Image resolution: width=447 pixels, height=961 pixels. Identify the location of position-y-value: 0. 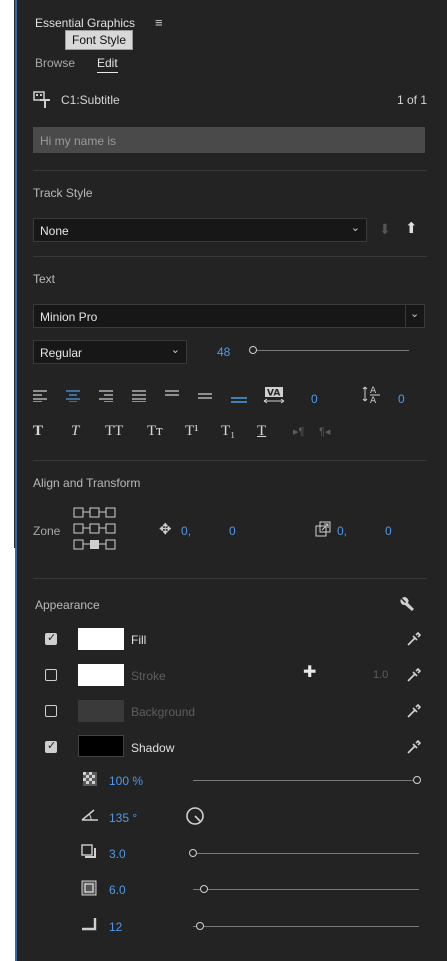
(232, 531).